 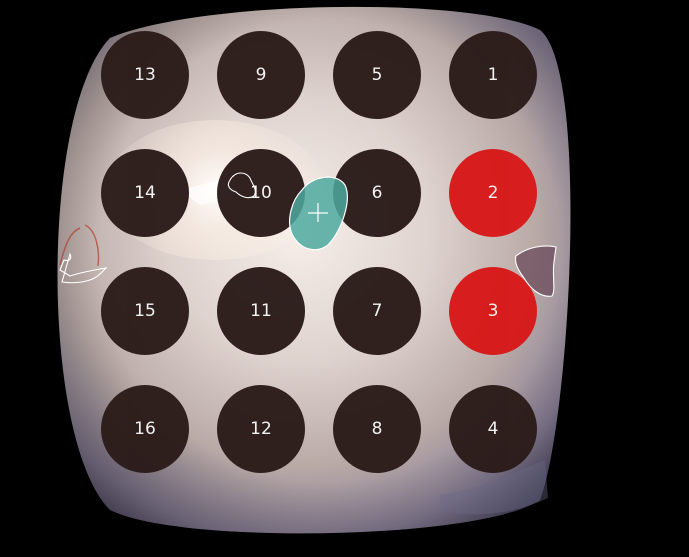 I want to click on well-label: 2, so click(x=493, y=193).